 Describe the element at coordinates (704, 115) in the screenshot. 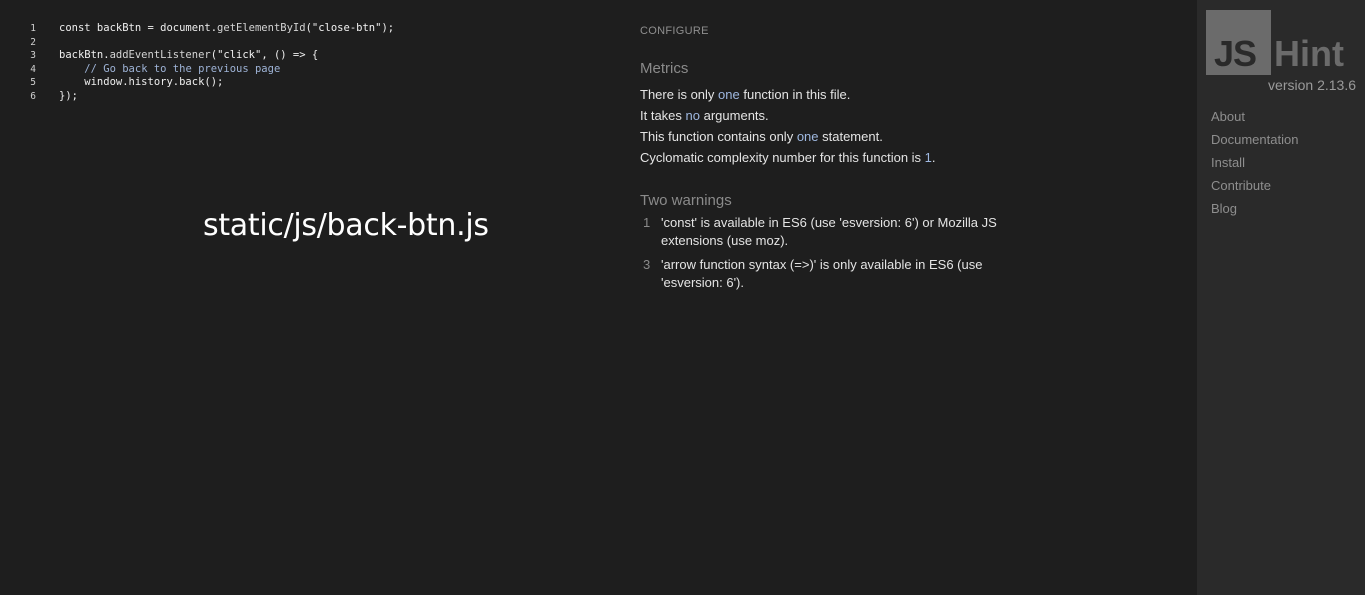

I see `metric-line: It takes no arguments.` at that location.